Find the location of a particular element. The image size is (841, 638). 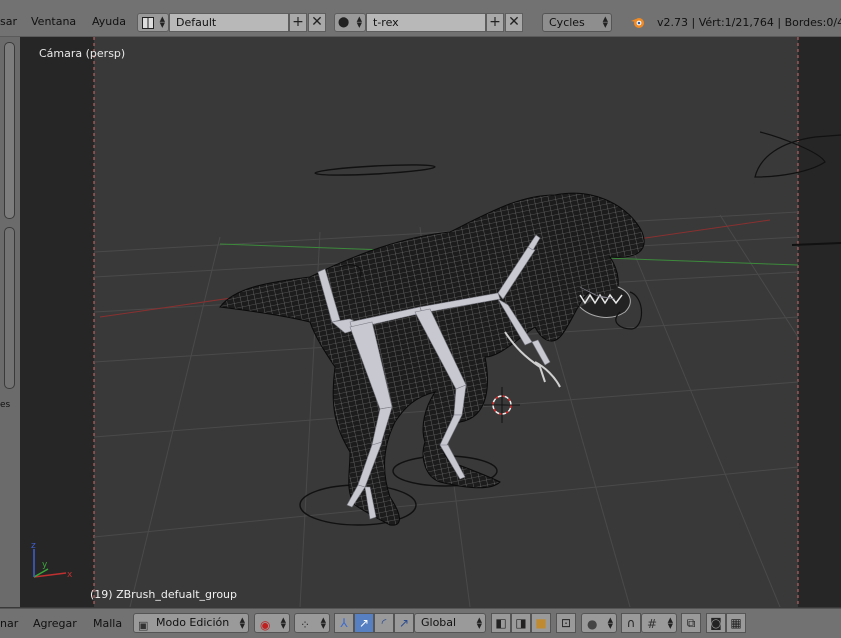

view-name-label: Cámara (persp) is located at coordinates (82, 53).